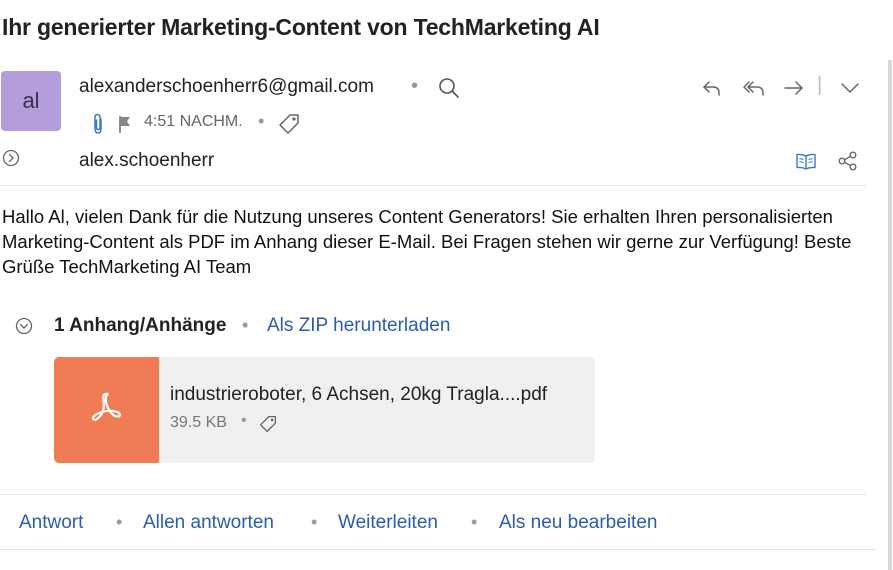 This screenshot has width=893, height=570. I want to click on download-zip-link: Als ZIP herunterladen, so click(358, 326).